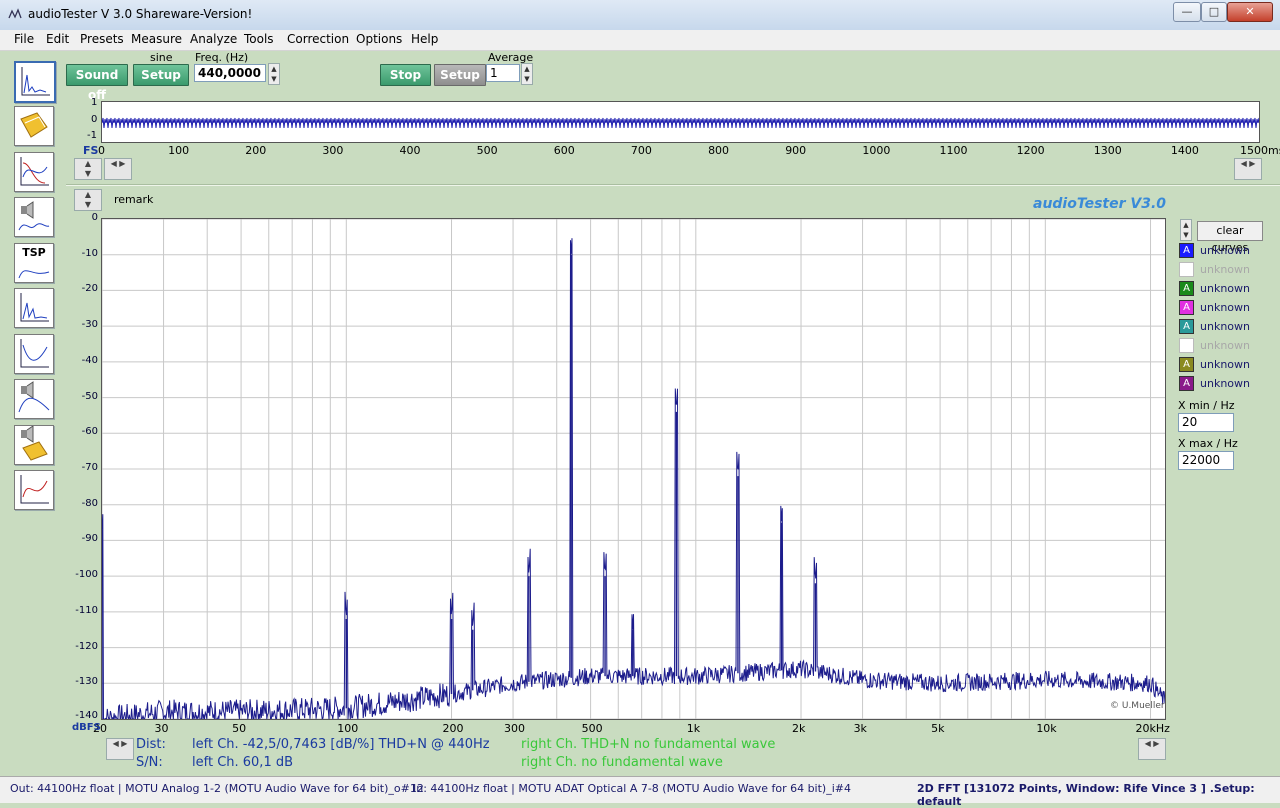 The image size is (1280, 808). I want to click on frequency-input: 440,0000, so click(230, 73).